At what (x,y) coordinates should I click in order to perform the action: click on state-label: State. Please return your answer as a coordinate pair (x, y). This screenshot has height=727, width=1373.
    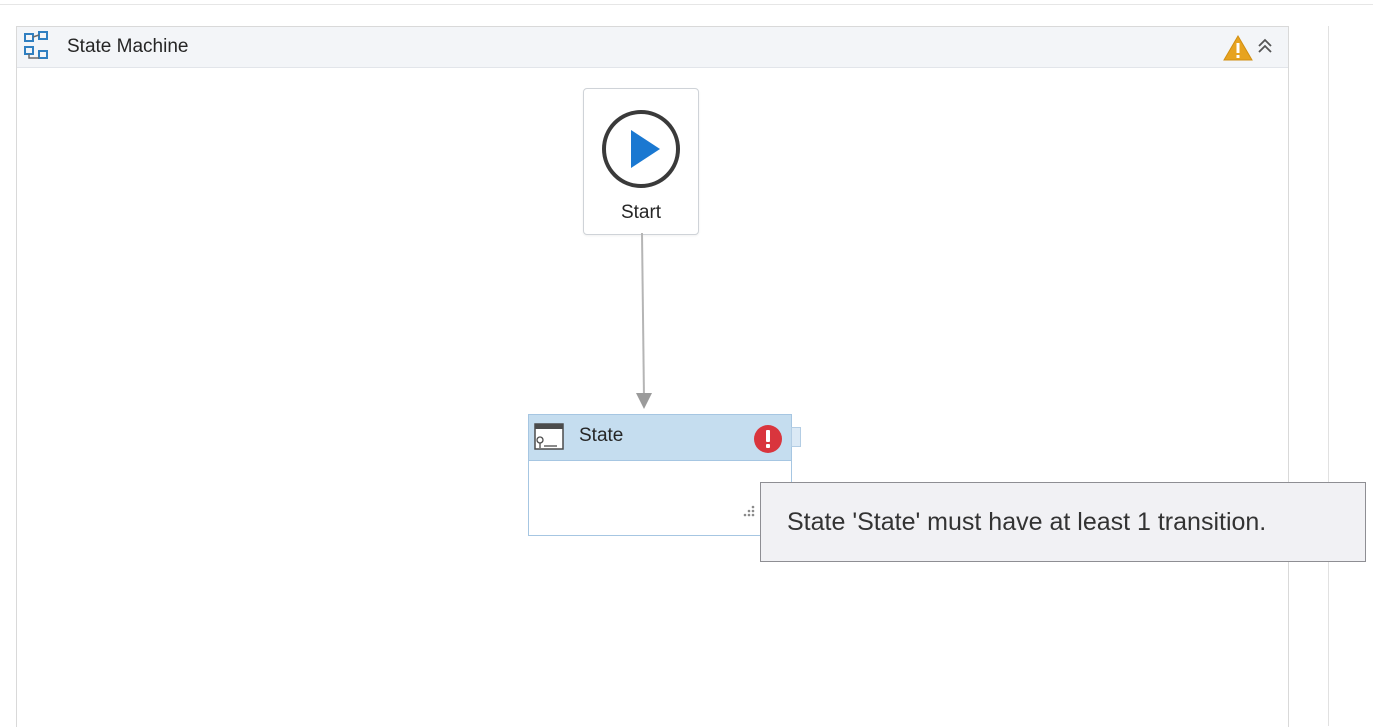
    Looking at the image, I should click on (601, 435).